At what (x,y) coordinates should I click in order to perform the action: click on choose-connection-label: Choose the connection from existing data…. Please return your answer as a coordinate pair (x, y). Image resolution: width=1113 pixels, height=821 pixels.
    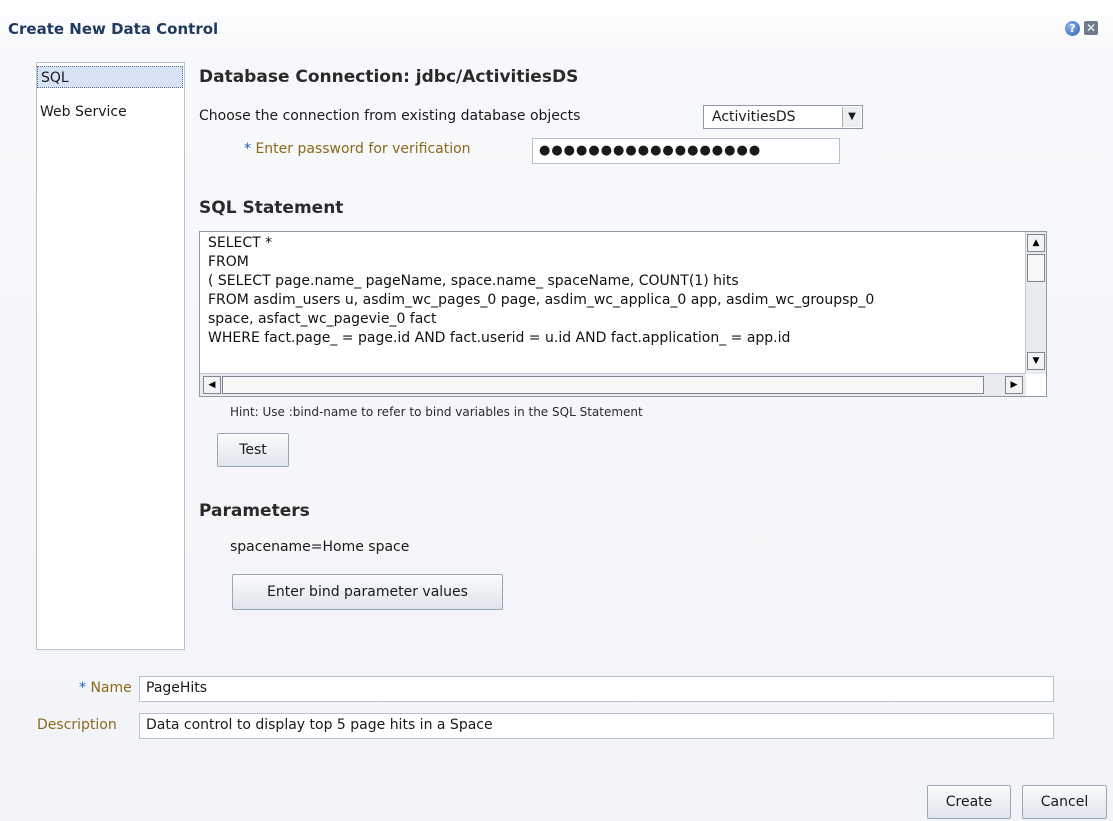
    Looking at the image, I should click on (390, 116).